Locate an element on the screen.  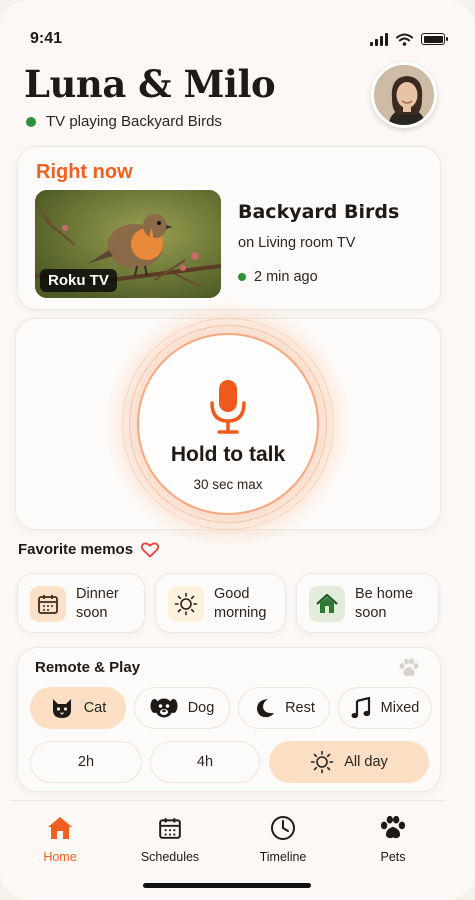
duration-label: All day is located at coordinates (366, 762).